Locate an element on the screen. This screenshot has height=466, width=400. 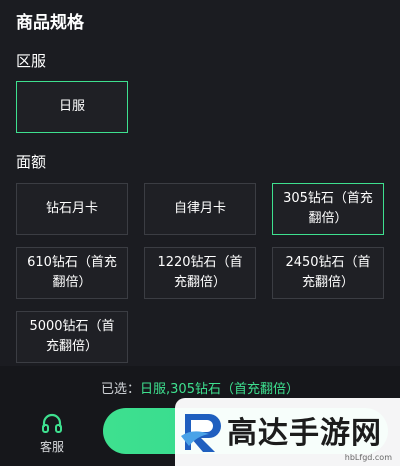
selected-summary: 已选：日服,305钻石（首充翻倍） is located at coordinates (200, 387).